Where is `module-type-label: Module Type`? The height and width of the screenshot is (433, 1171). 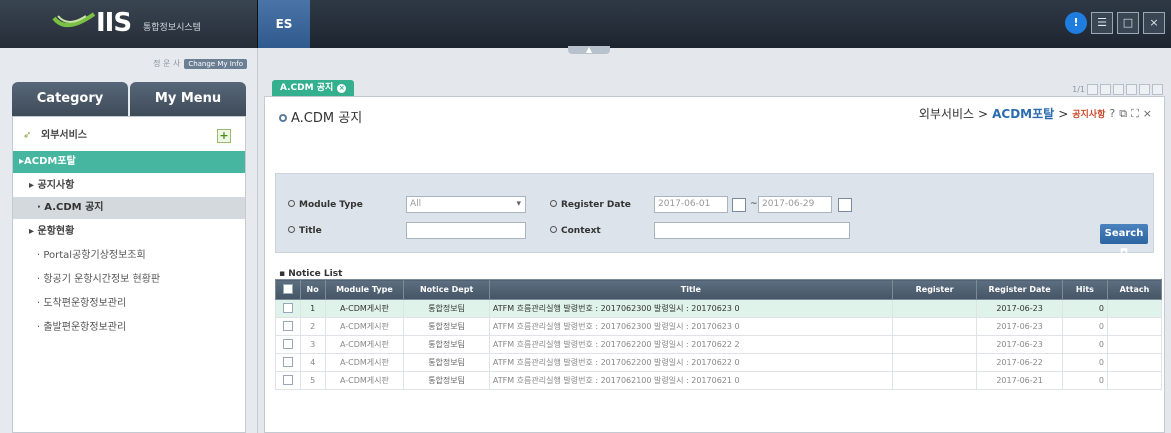 module-type-label: Module Type is located at coordinates (325, 205).